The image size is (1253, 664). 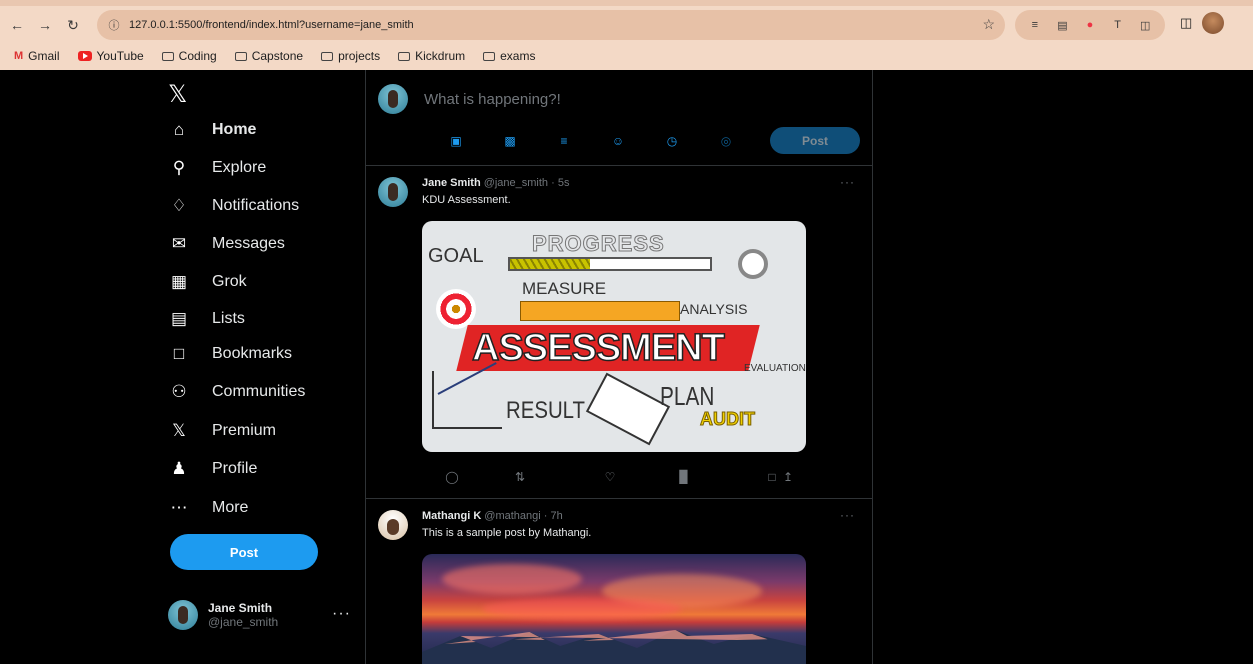 What do you see at coordinates (222, 431) in the screenshot?
I see `nav-premium: 𝕏 Premium` at bounding box center [222, 431].